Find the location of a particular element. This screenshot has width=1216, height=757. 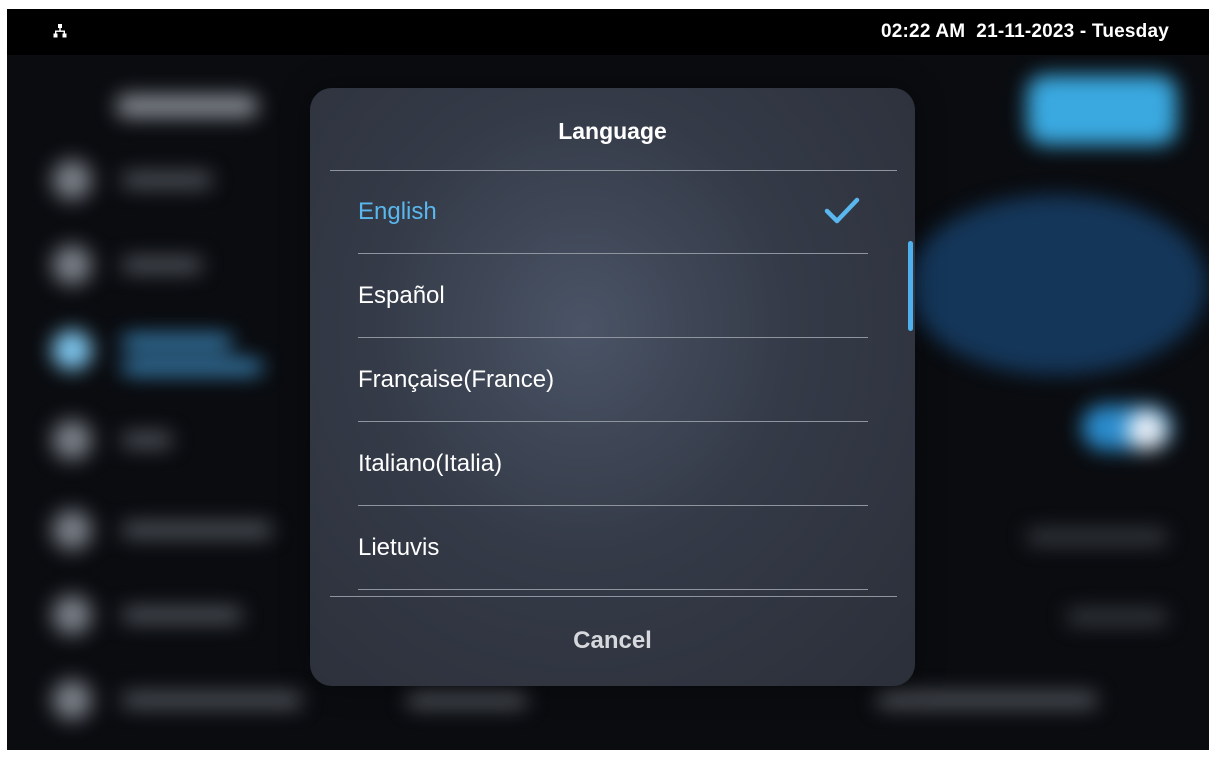

dialog-title: Language is located at coordinates (612, 131).